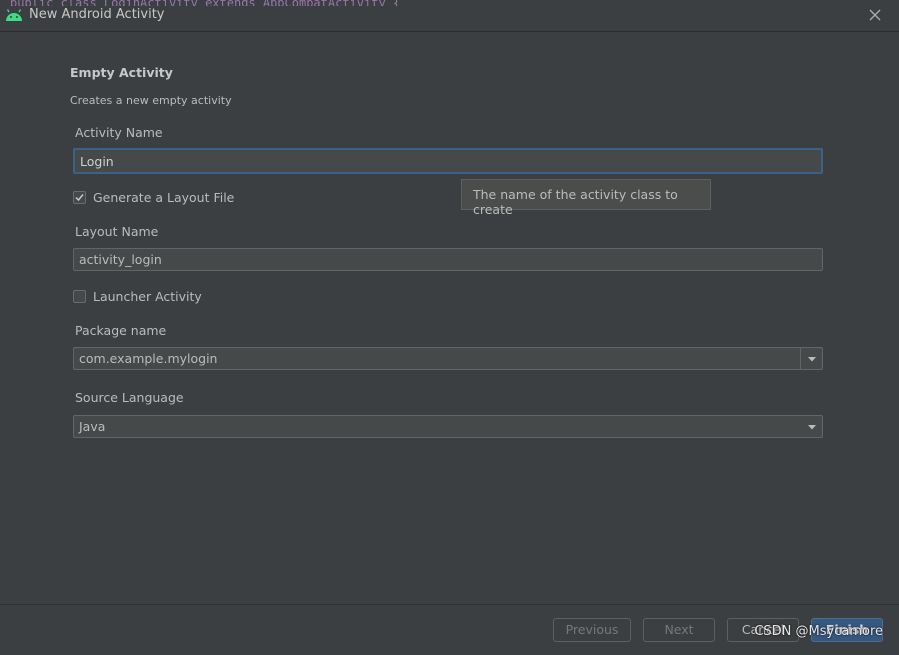  Describe the element at coordinates (79, 296) in the screenshot. I see `launcher-activity-checkbox` at that location.